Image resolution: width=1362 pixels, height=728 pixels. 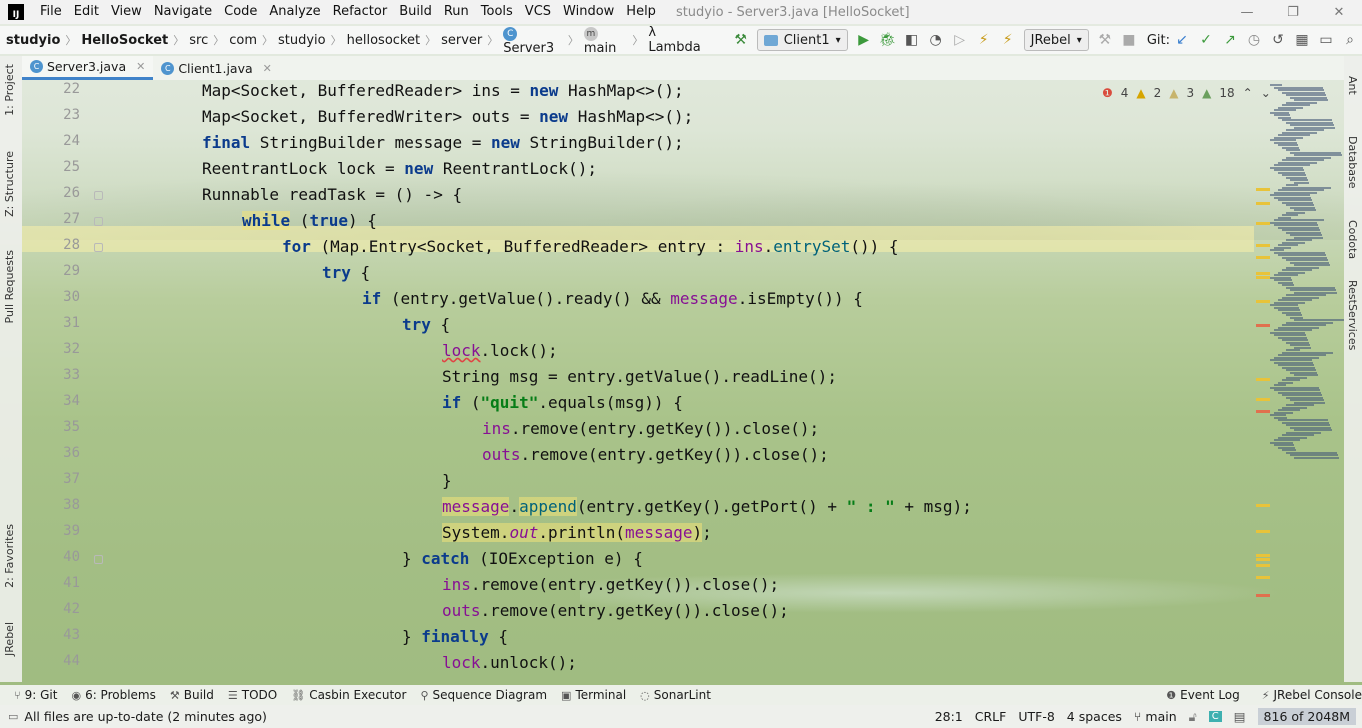 What do you see at coordinates (1352, 239) in the screenshot?
I see `tool-codota: Codota` at bounding box center [1352, 239].